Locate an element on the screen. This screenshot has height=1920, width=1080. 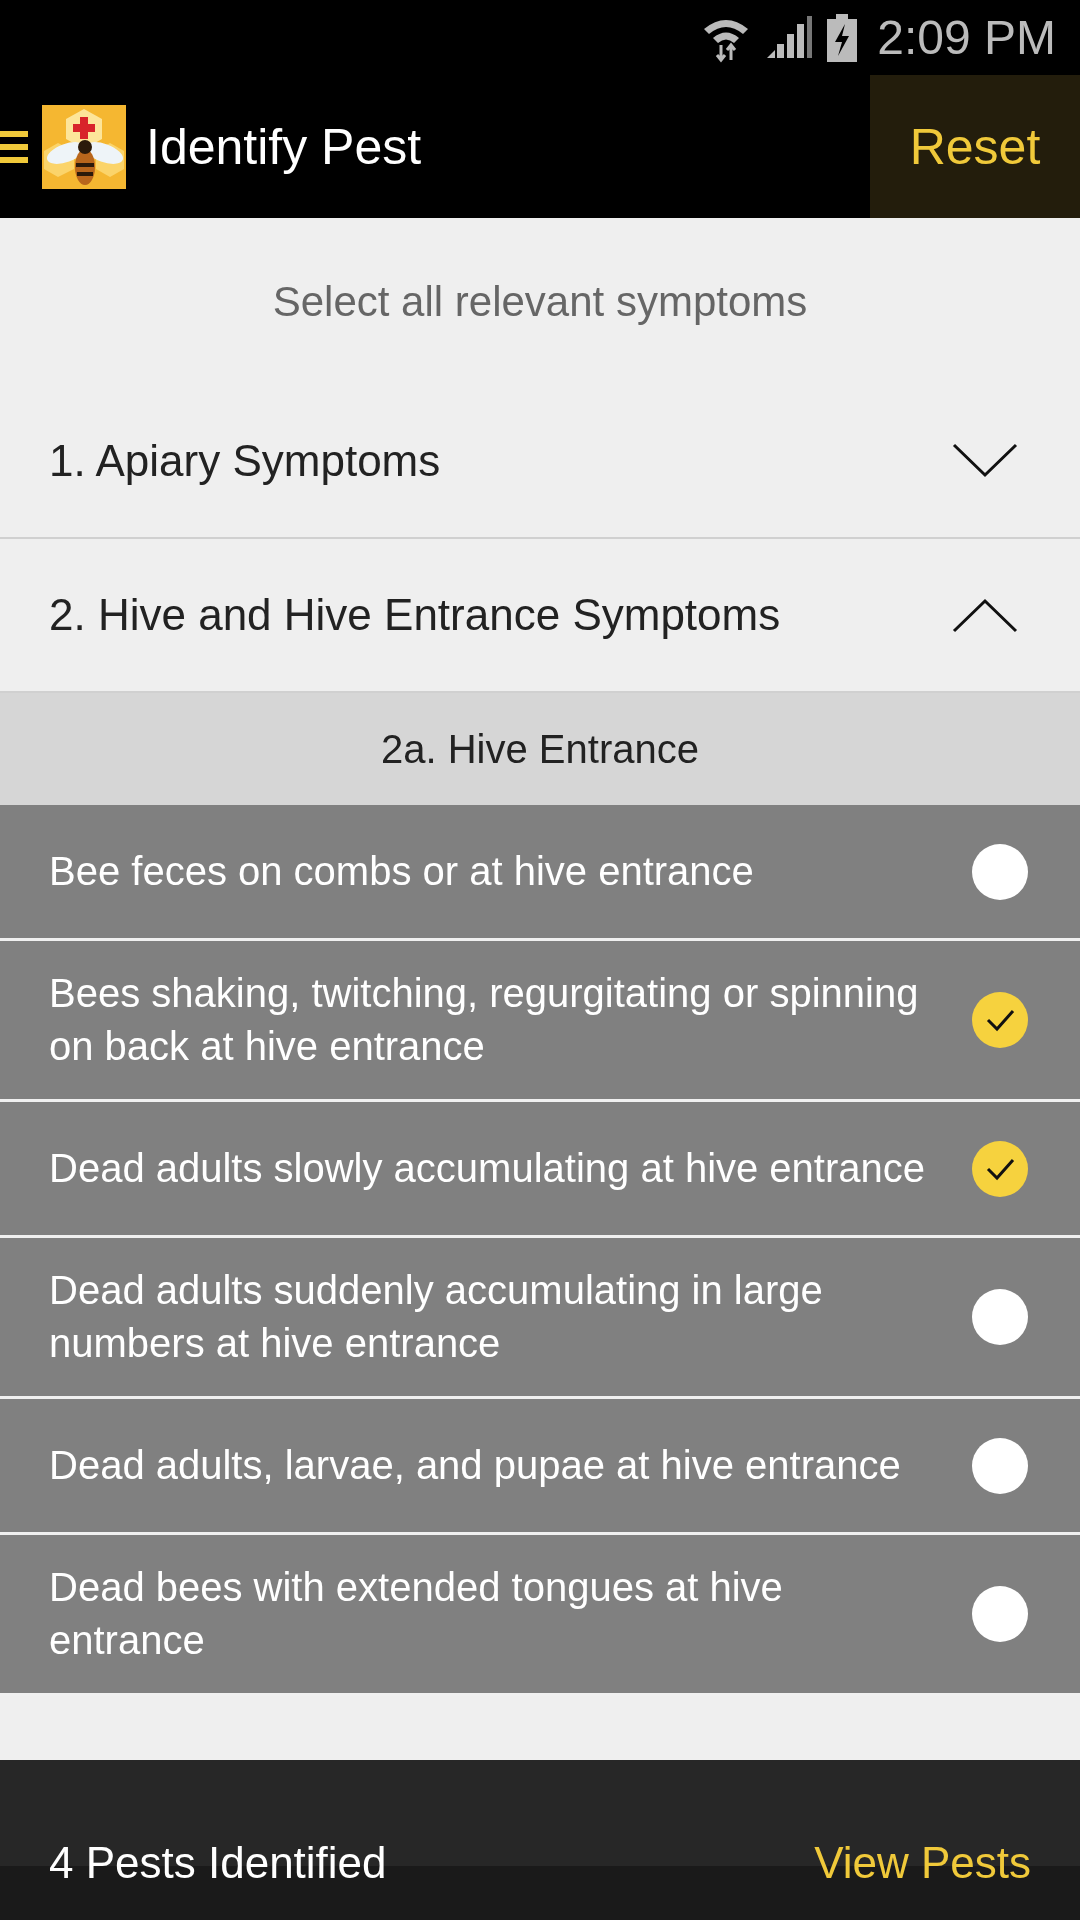
symptom-text: Dead bees with extended tongues at hive entrance is located at coordinates (416, 1614).